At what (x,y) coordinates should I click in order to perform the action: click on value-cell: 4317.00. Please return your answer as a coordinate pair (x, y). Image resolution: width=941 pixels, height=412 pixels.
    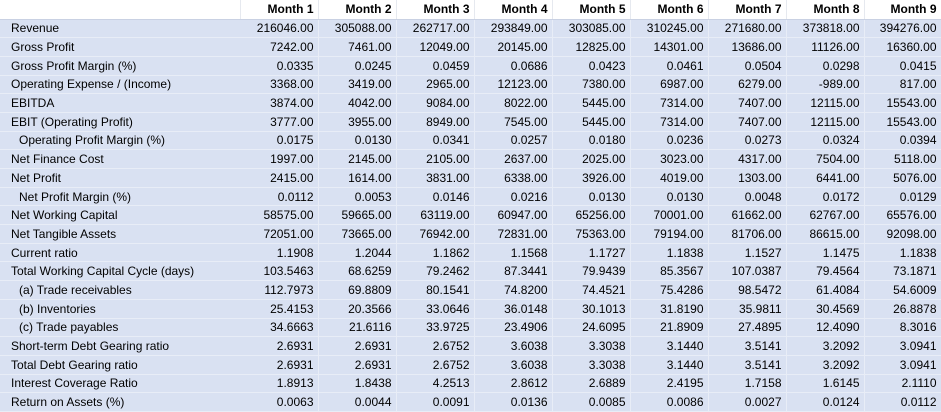
    Looking at the image, I should click on (747, 159).